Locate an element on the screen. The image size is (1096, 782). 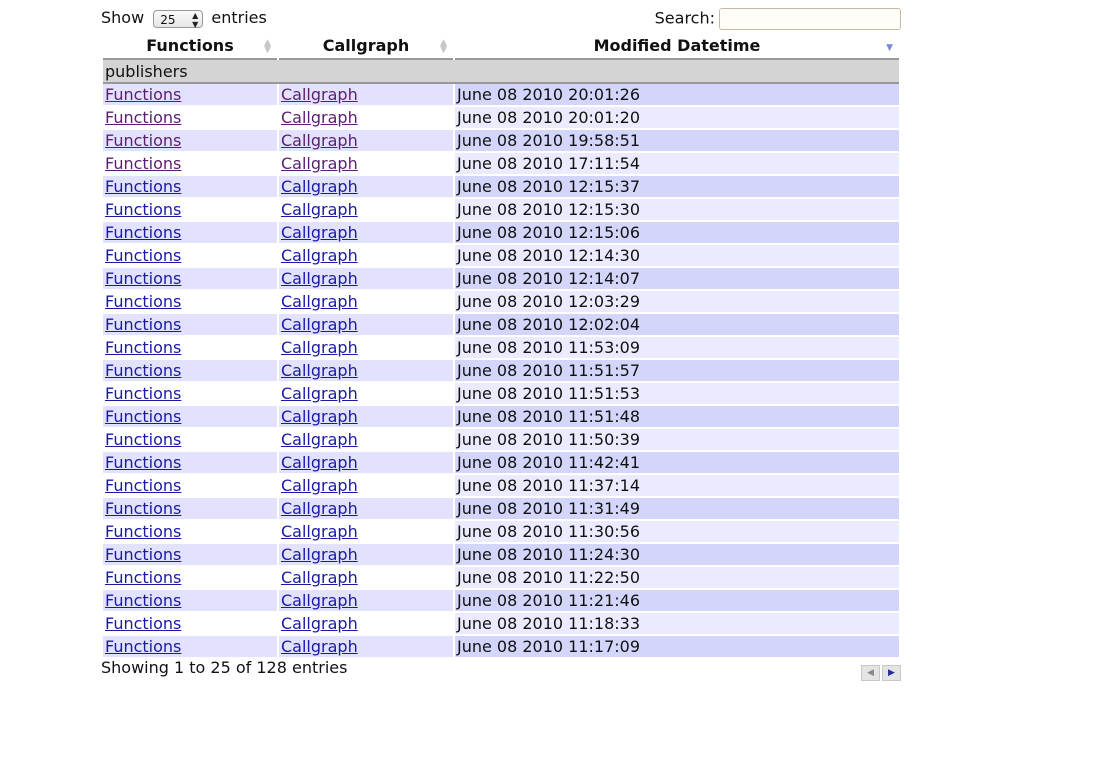
table-row: Functions Callgraph June 08 2010 12:14:07 is located at coordinates (501, 279).